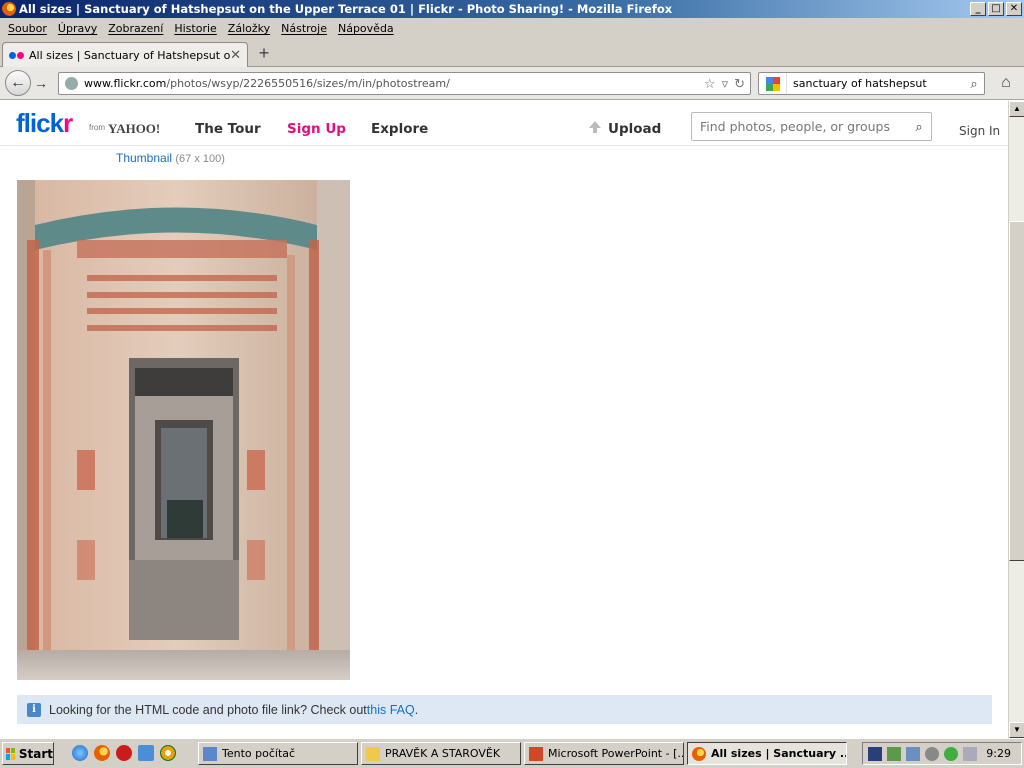  Describe the element at coordinates (146, 753) in the screenshot. I see `explorer-icon` at that location.